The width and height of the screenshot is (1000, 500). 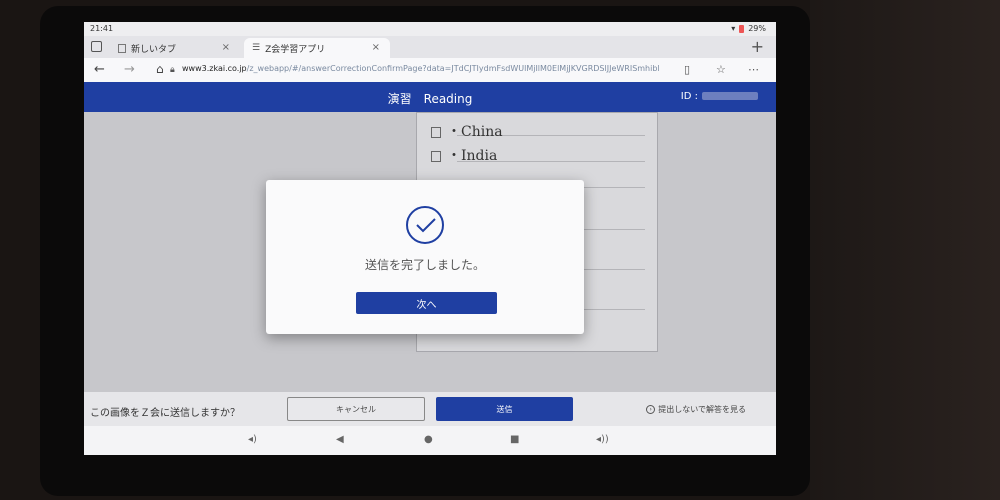 I want to click on user-id-label: ID :, so click(x=689, y=96).